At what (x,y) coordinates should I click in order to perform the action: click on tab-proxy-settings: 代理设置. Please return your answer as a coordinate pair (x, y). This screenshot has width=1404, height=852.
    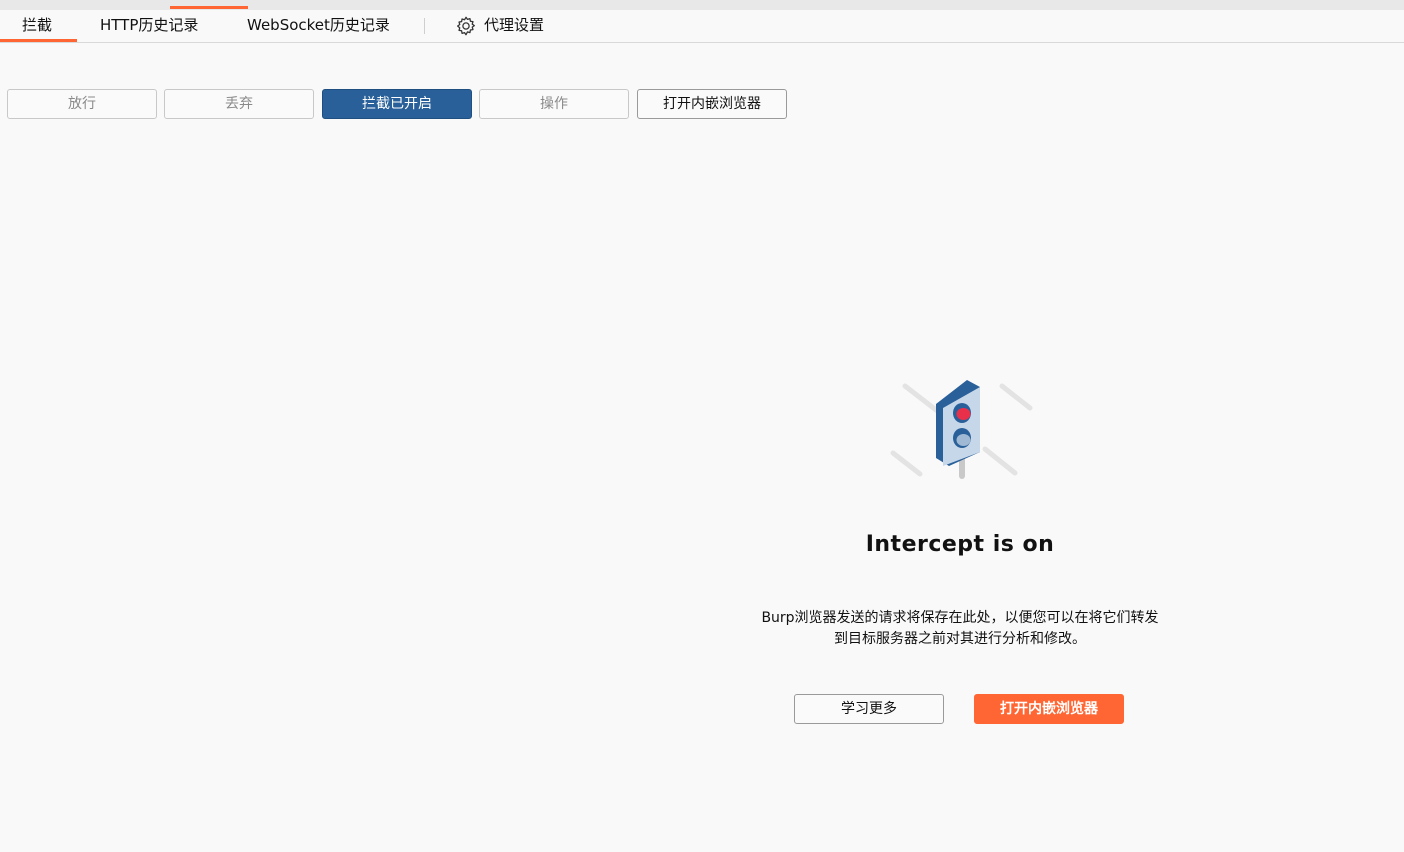
    Looking at the image, I should click on (514, 26).